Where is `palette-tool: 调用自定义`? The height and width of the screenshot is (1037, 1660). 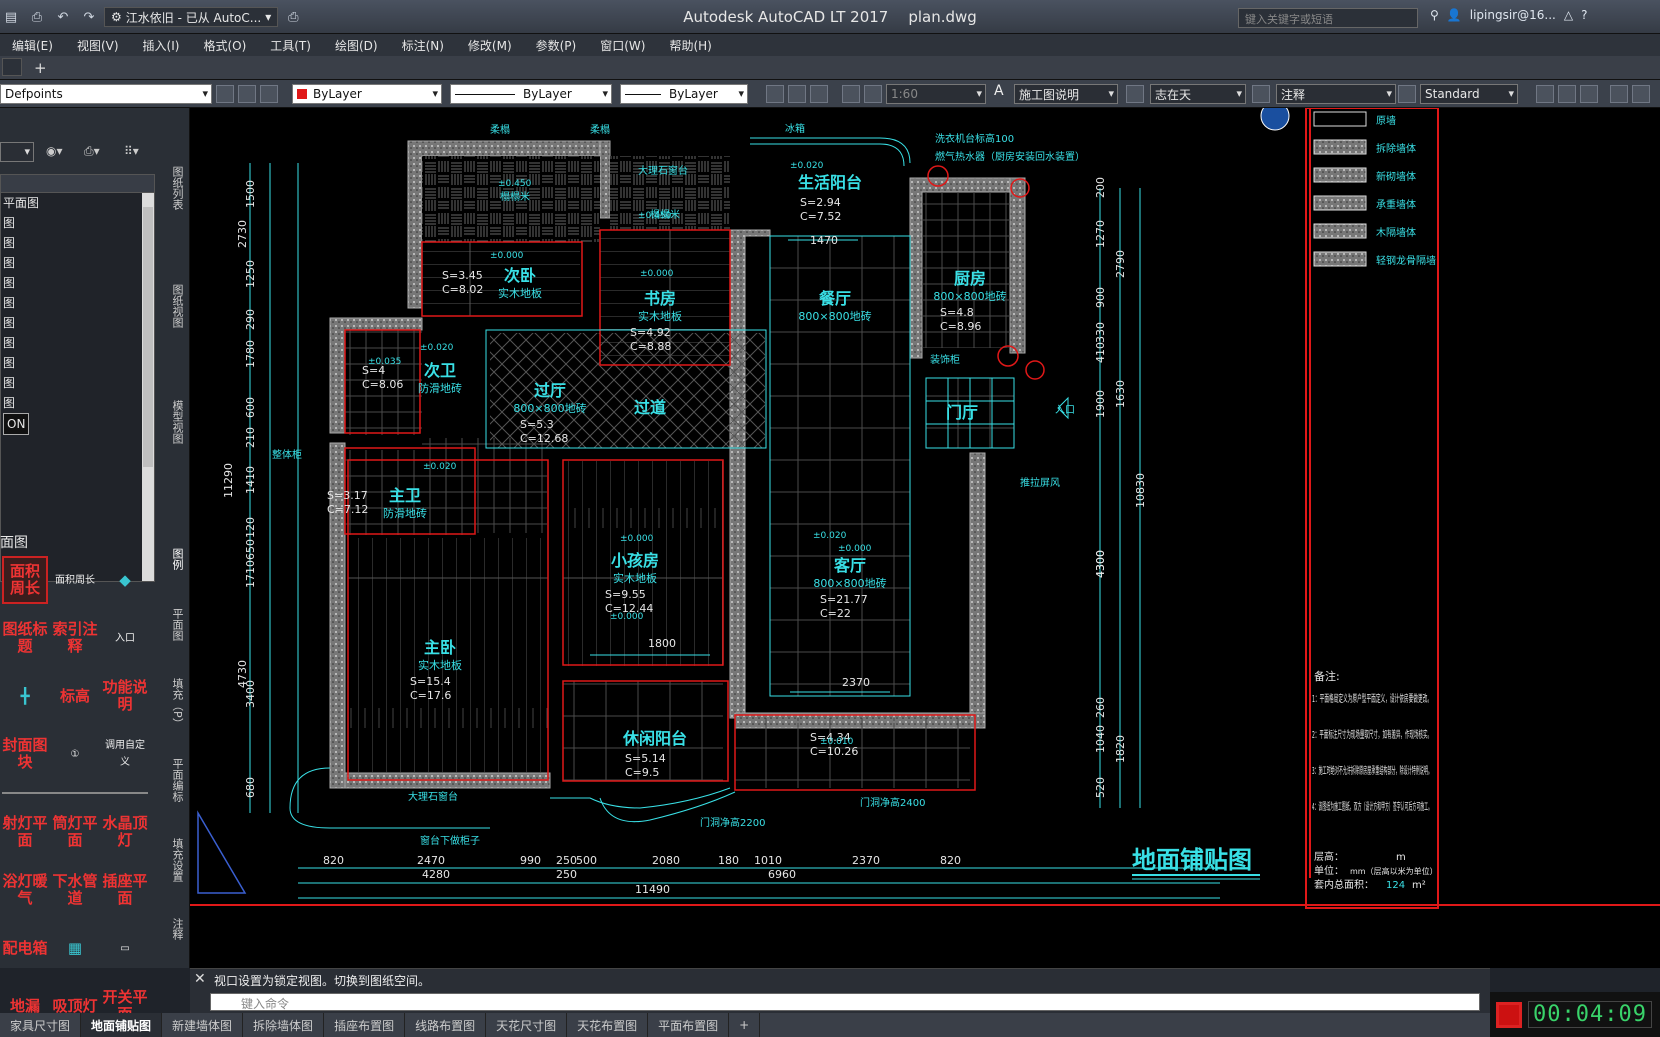 palette-tool: 调用自定义 is located at coordinates (125, 754).